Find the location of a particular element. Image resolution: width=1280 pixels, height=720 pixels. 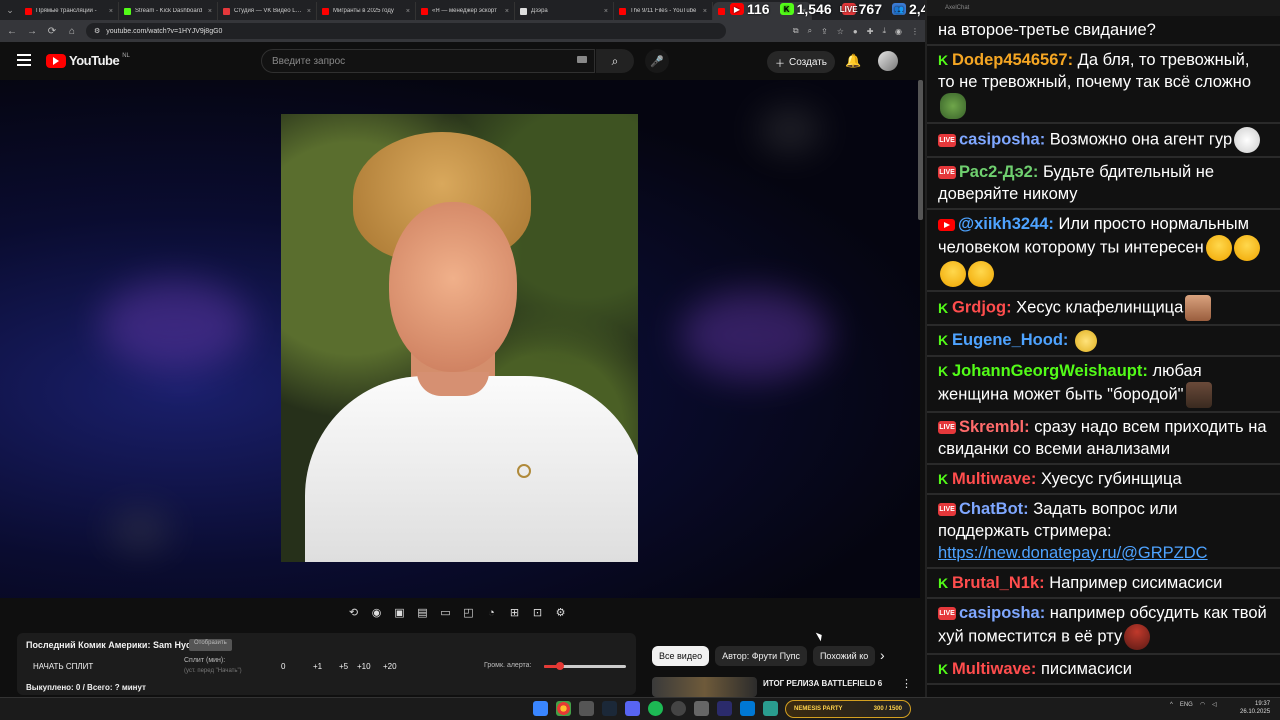

screenshot-icon: ▣ is located at coordinates (399, 612).